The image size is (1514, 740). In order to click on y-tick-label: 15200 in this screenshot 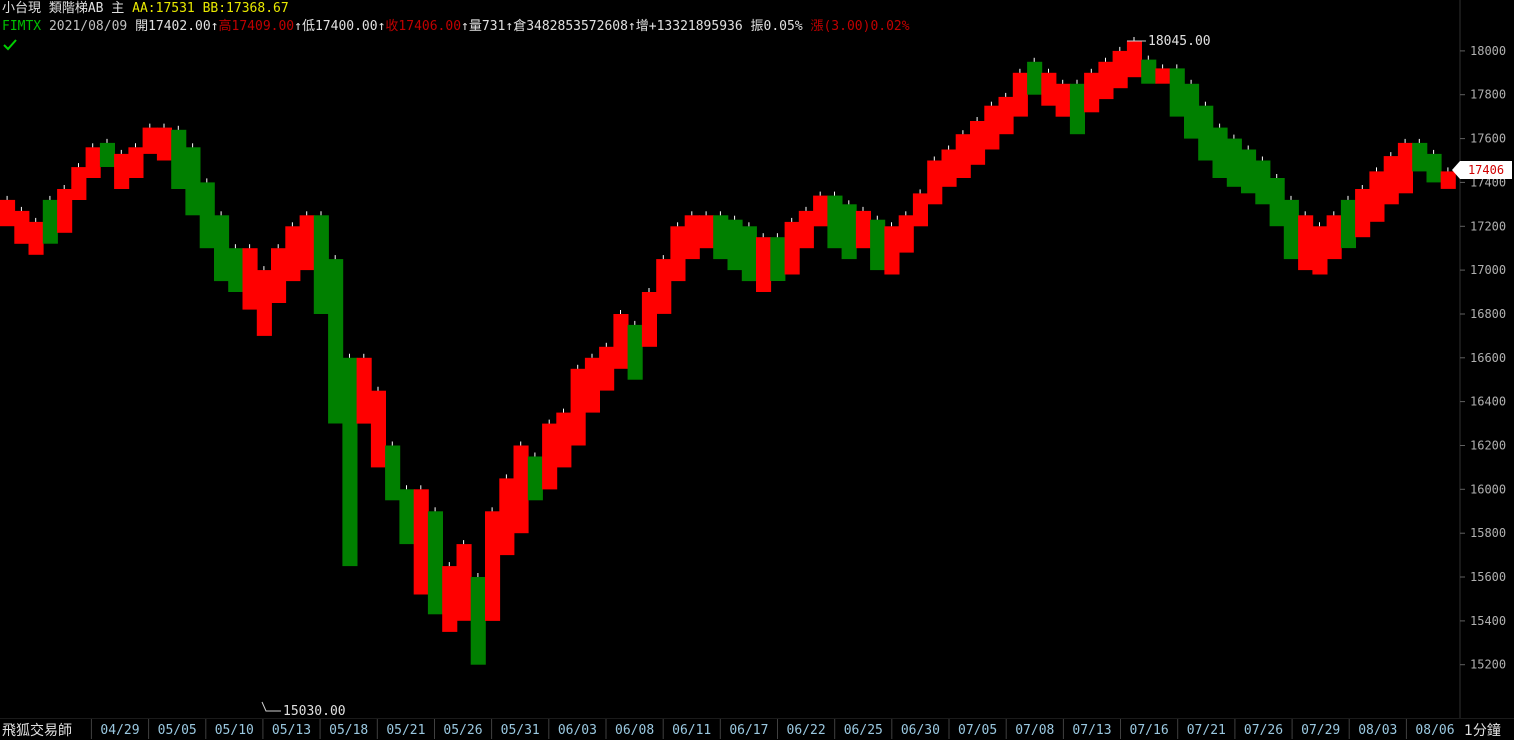, I will do `click(1488, 665)`.